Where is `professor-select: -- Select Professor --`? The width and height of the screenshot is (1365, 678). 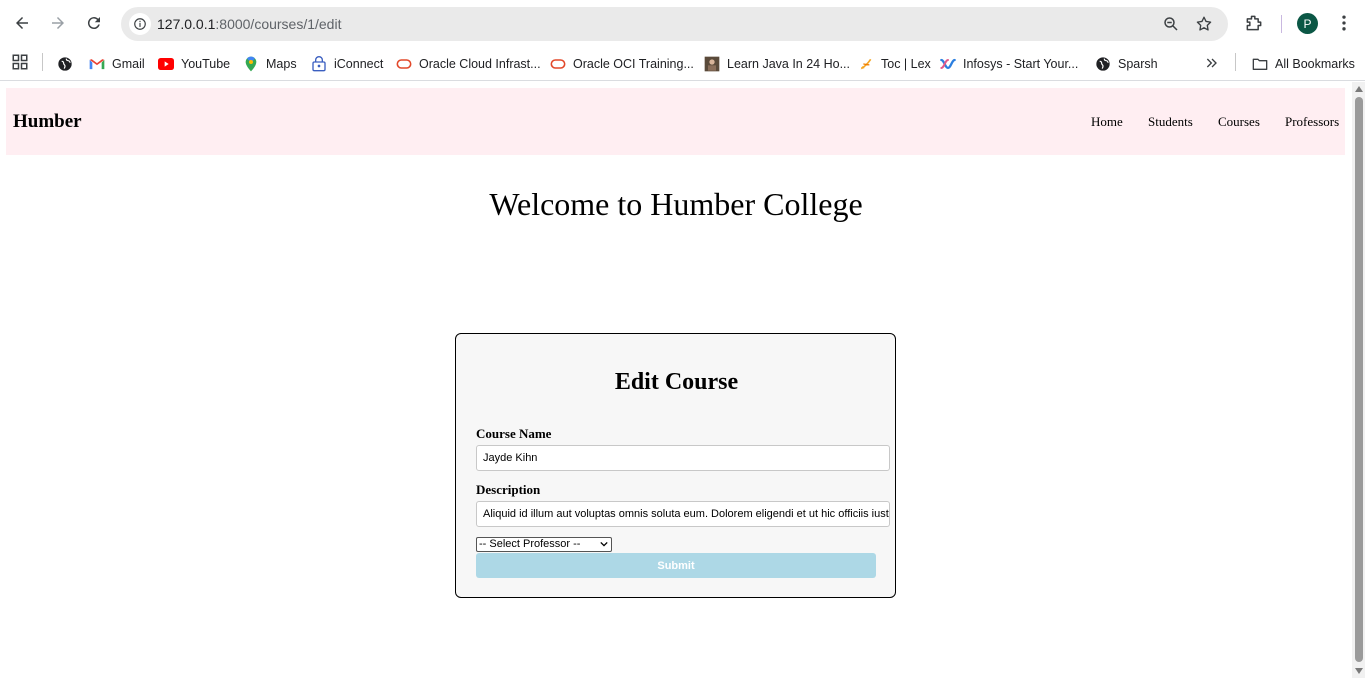 professor-select: -- Select Professor -- is located at coordinates (544, 544).